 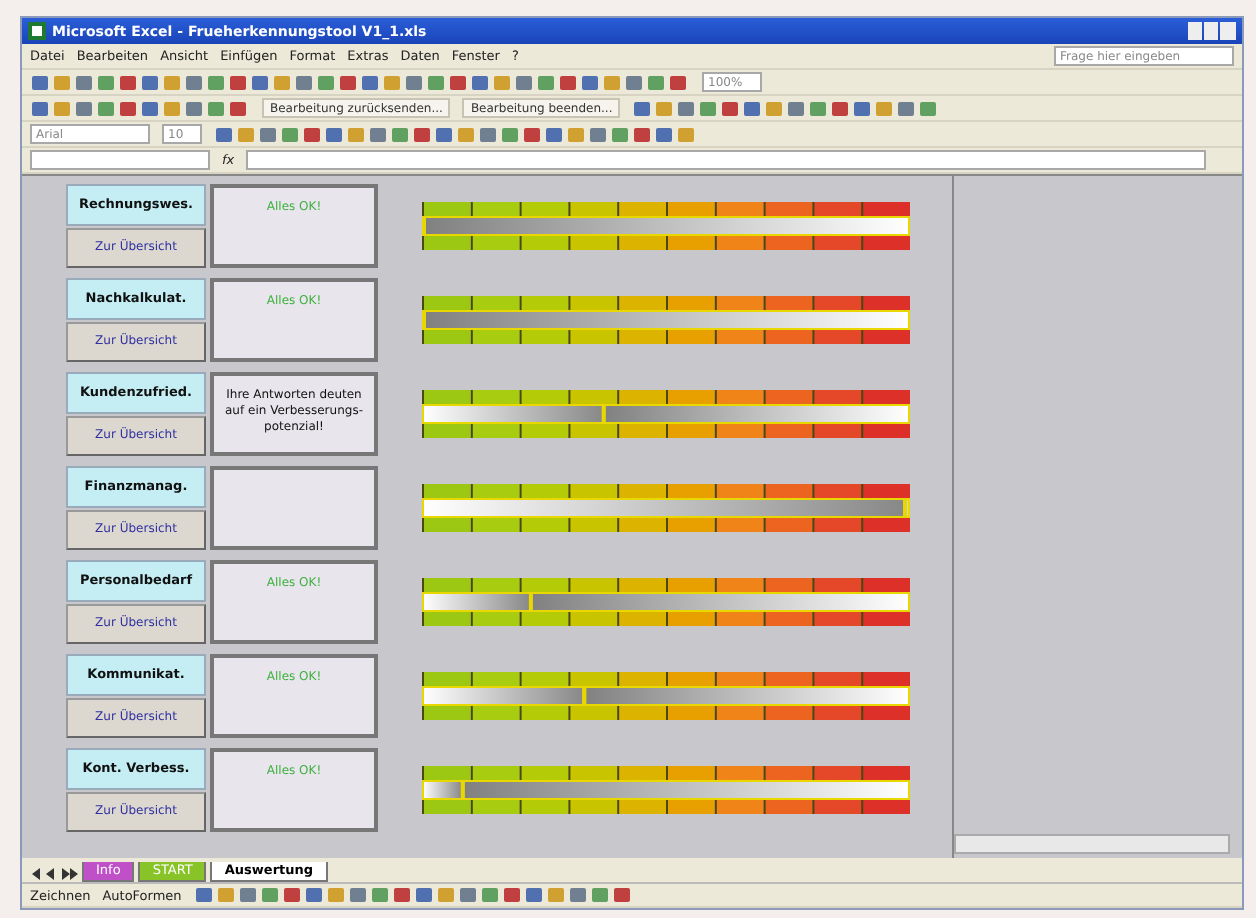 I want to click on formula-field, so click(x=726, y=160).